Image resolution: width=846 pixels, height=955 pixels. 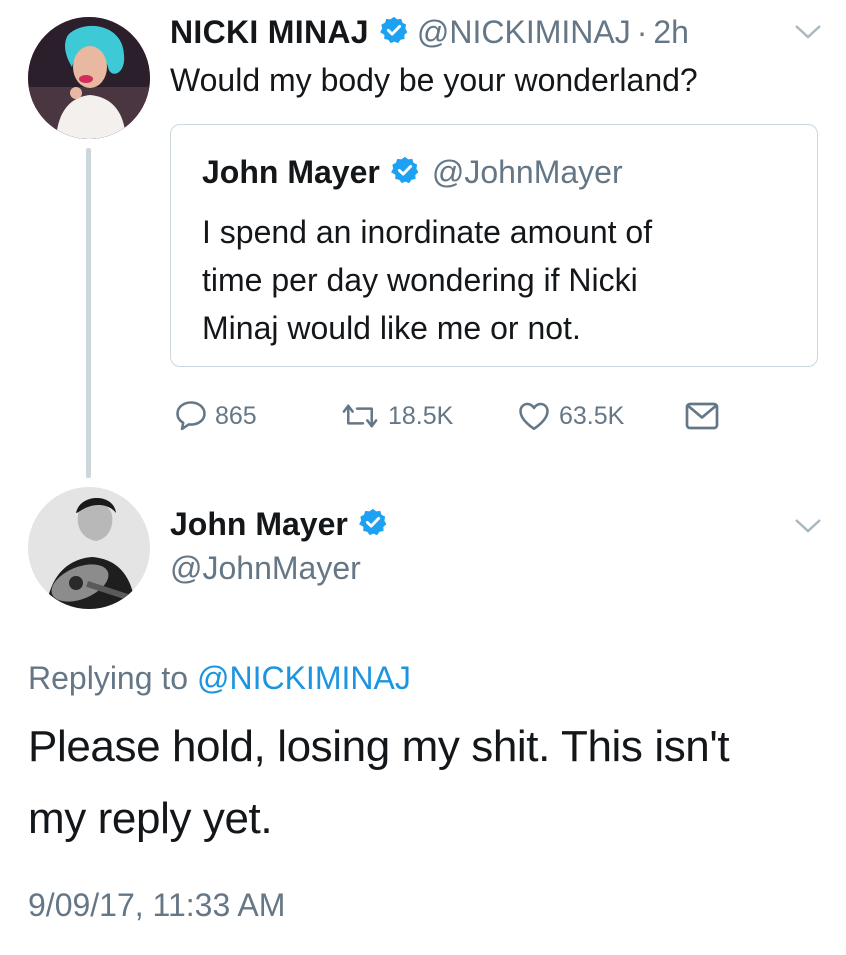 I want to click on quoted-tweet-header: John Mayer @JohnMayer, so click(x=412, y=172).